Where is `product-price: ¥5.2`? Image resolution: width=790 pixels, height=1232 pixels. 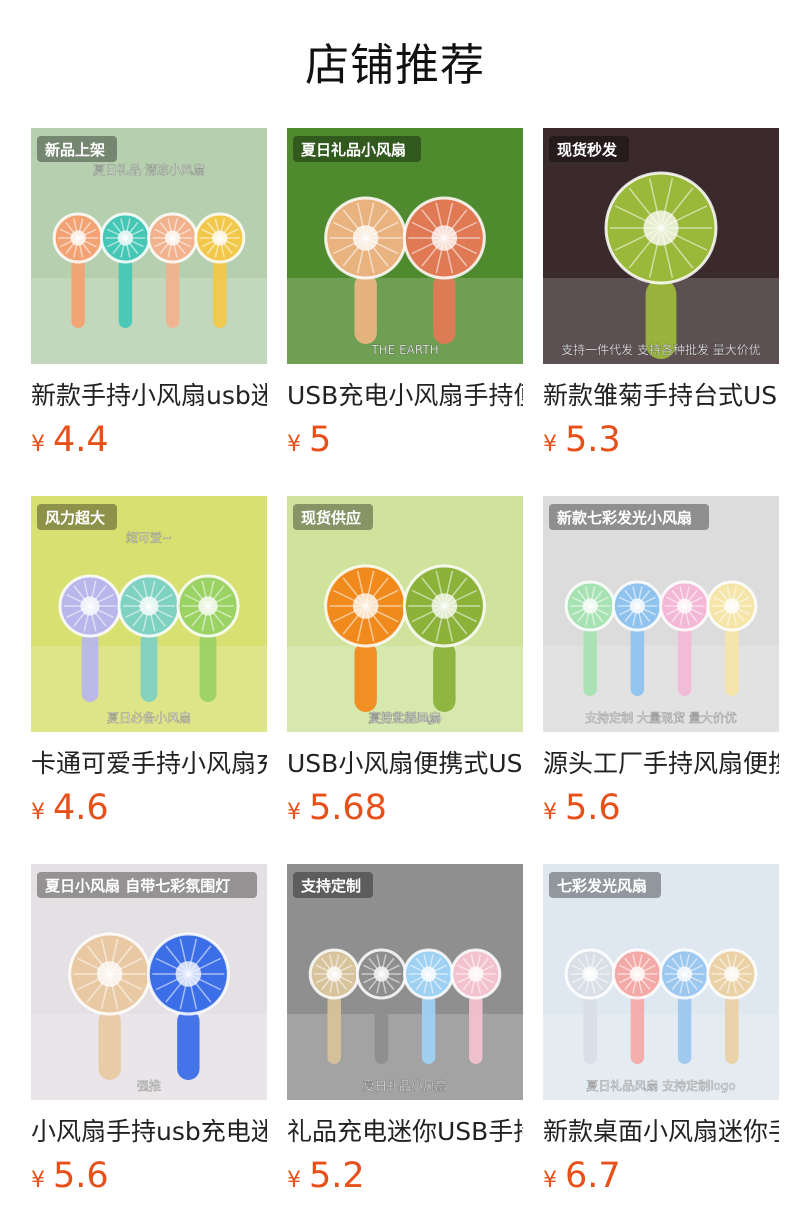 product-price: ¥5.2 is located at coordinates (405, 1176).